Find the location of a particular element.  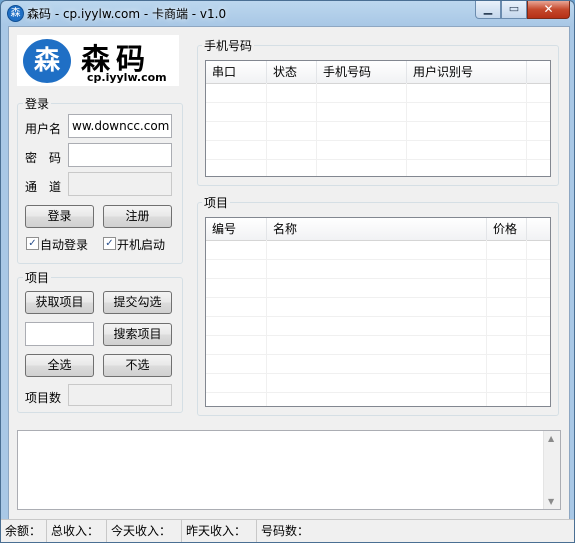

minimize-button: ▁ is located at coordinates (488, 10).